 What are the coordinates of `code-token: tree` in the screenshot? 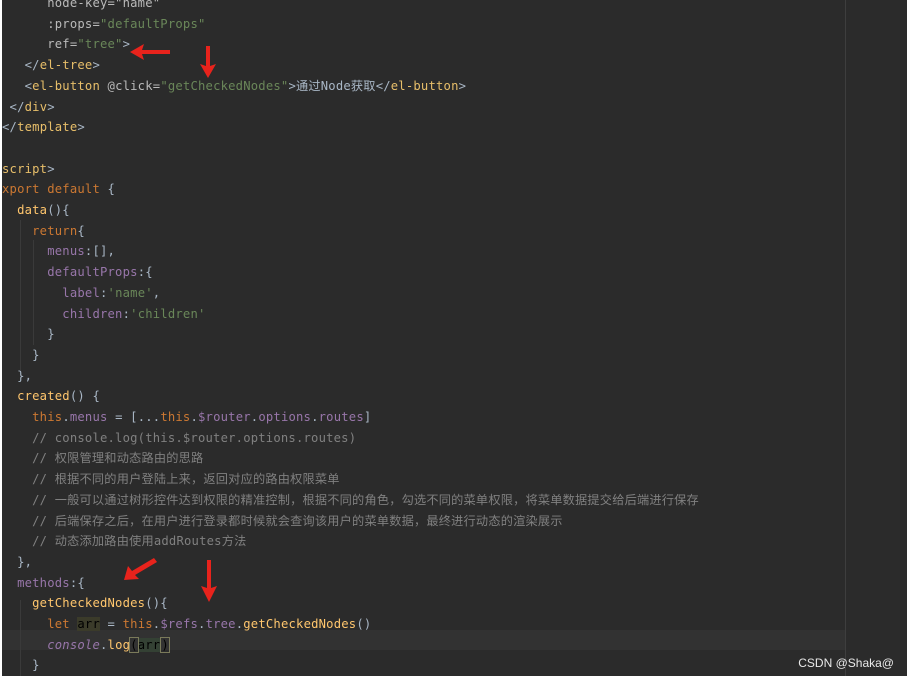 It's located at (220, 624).